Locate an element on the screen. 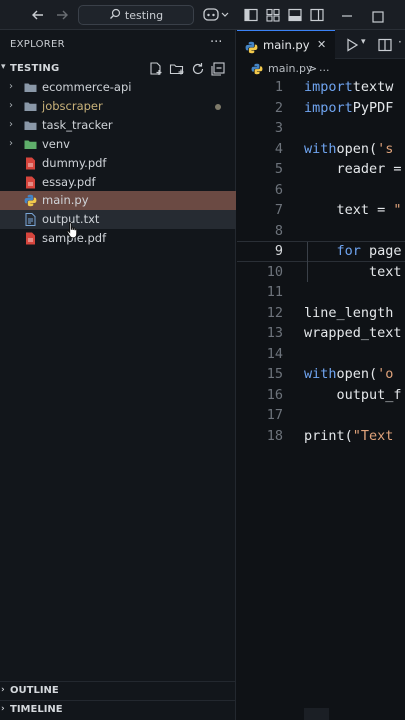  maximize-icon is located at coordinates (378, 14).